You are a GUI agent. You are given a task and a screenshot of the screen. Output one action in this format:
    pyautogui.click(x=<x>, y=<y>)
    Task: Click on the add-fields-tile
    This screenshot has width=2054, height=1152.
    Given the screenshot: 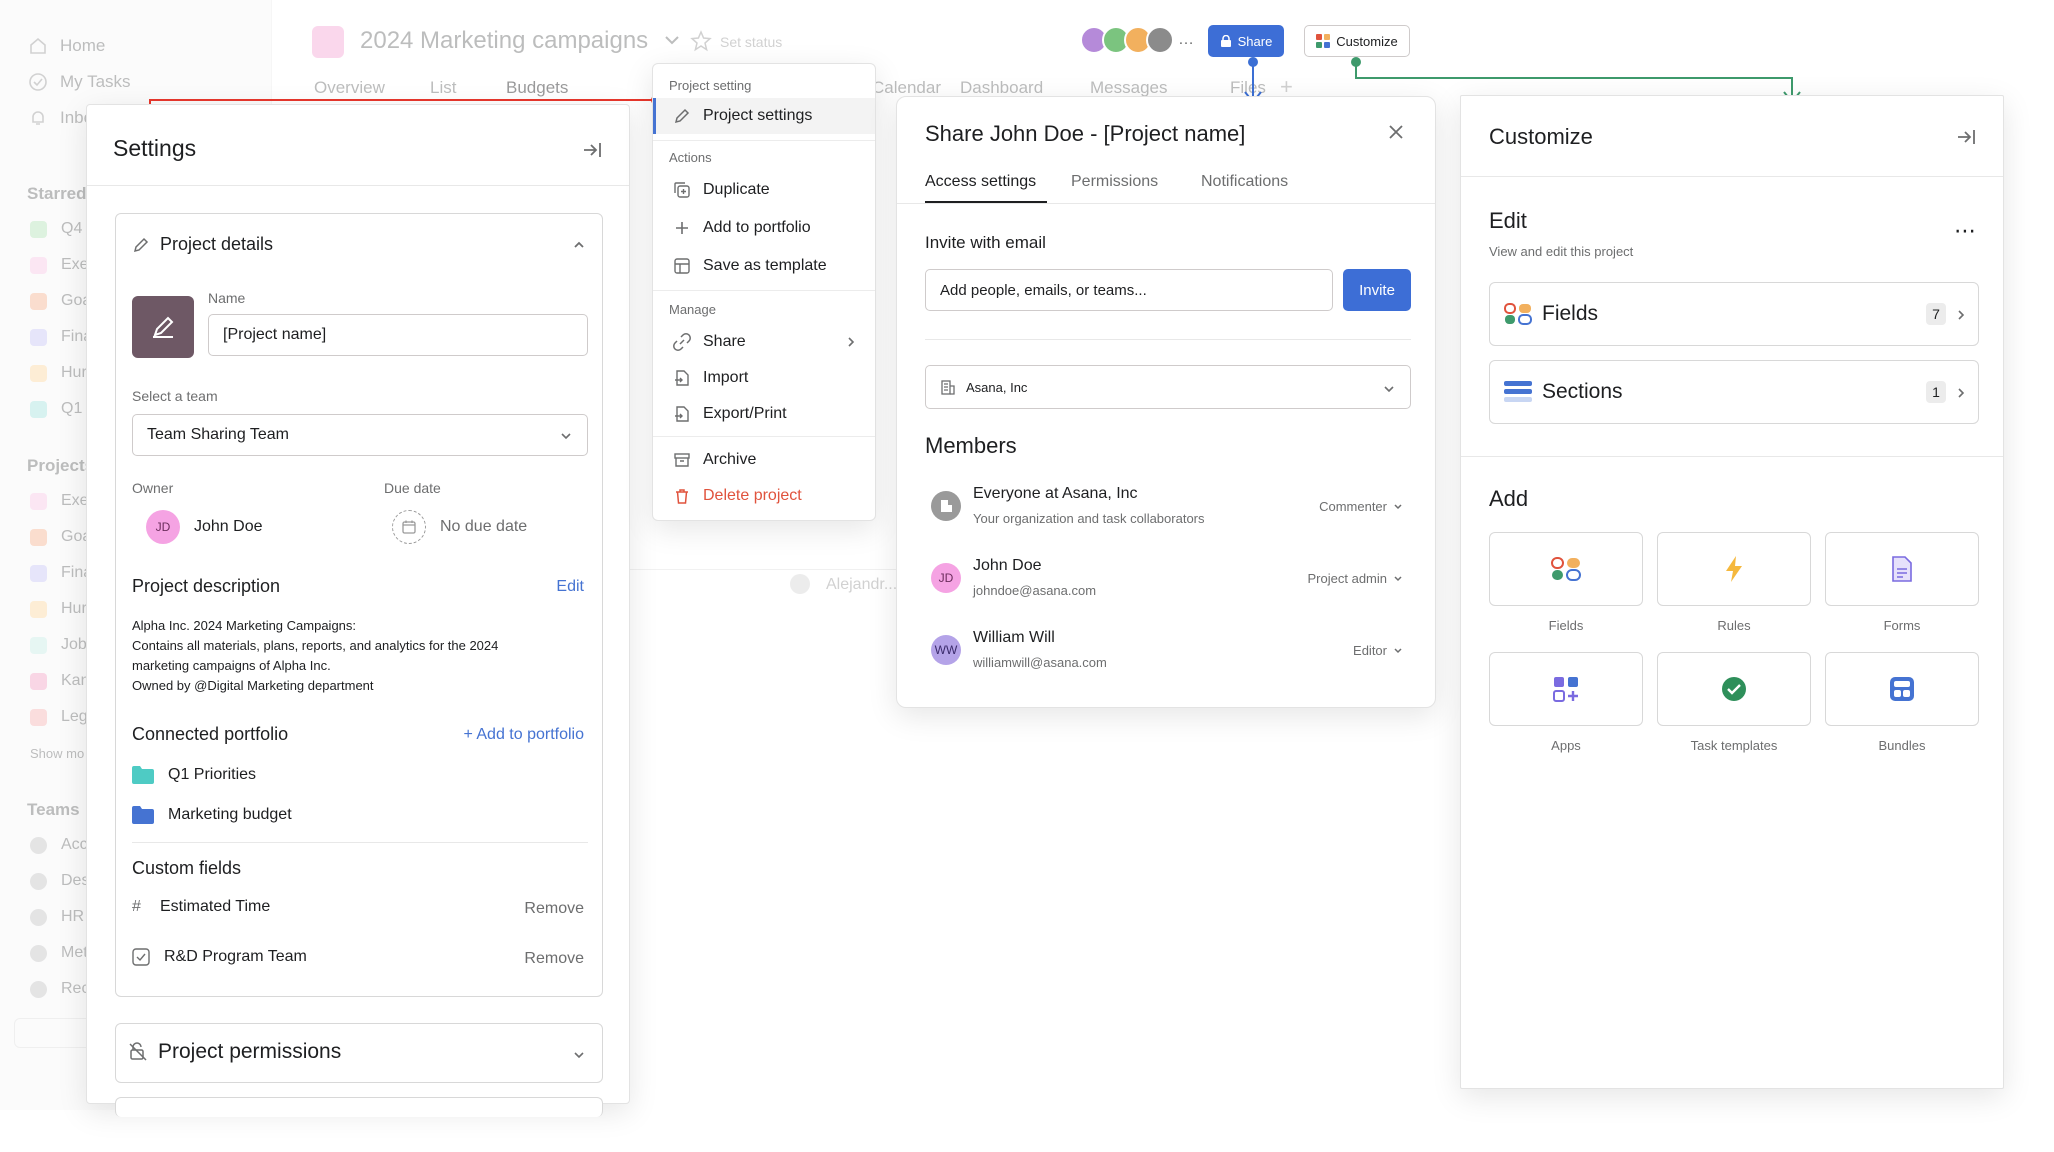 What is the action you would take?
    pyautogui.click(x=1566, y=569)
    